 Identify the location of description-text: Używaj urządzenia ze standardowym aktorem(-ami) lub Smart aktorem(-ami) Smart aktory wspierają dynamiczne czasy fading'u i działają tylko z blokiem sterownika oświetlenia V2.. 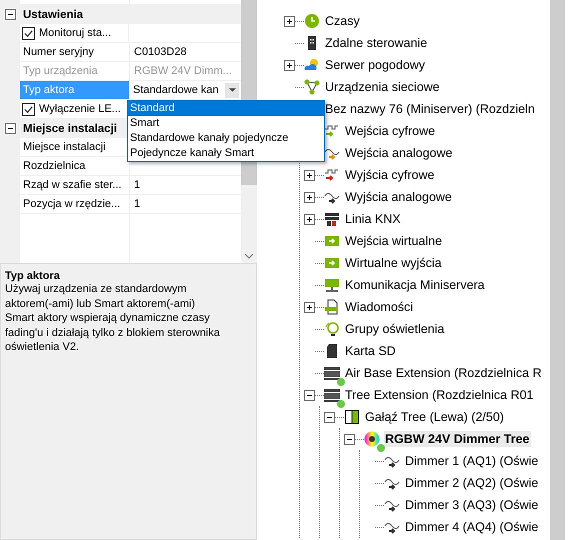
(113, 318).